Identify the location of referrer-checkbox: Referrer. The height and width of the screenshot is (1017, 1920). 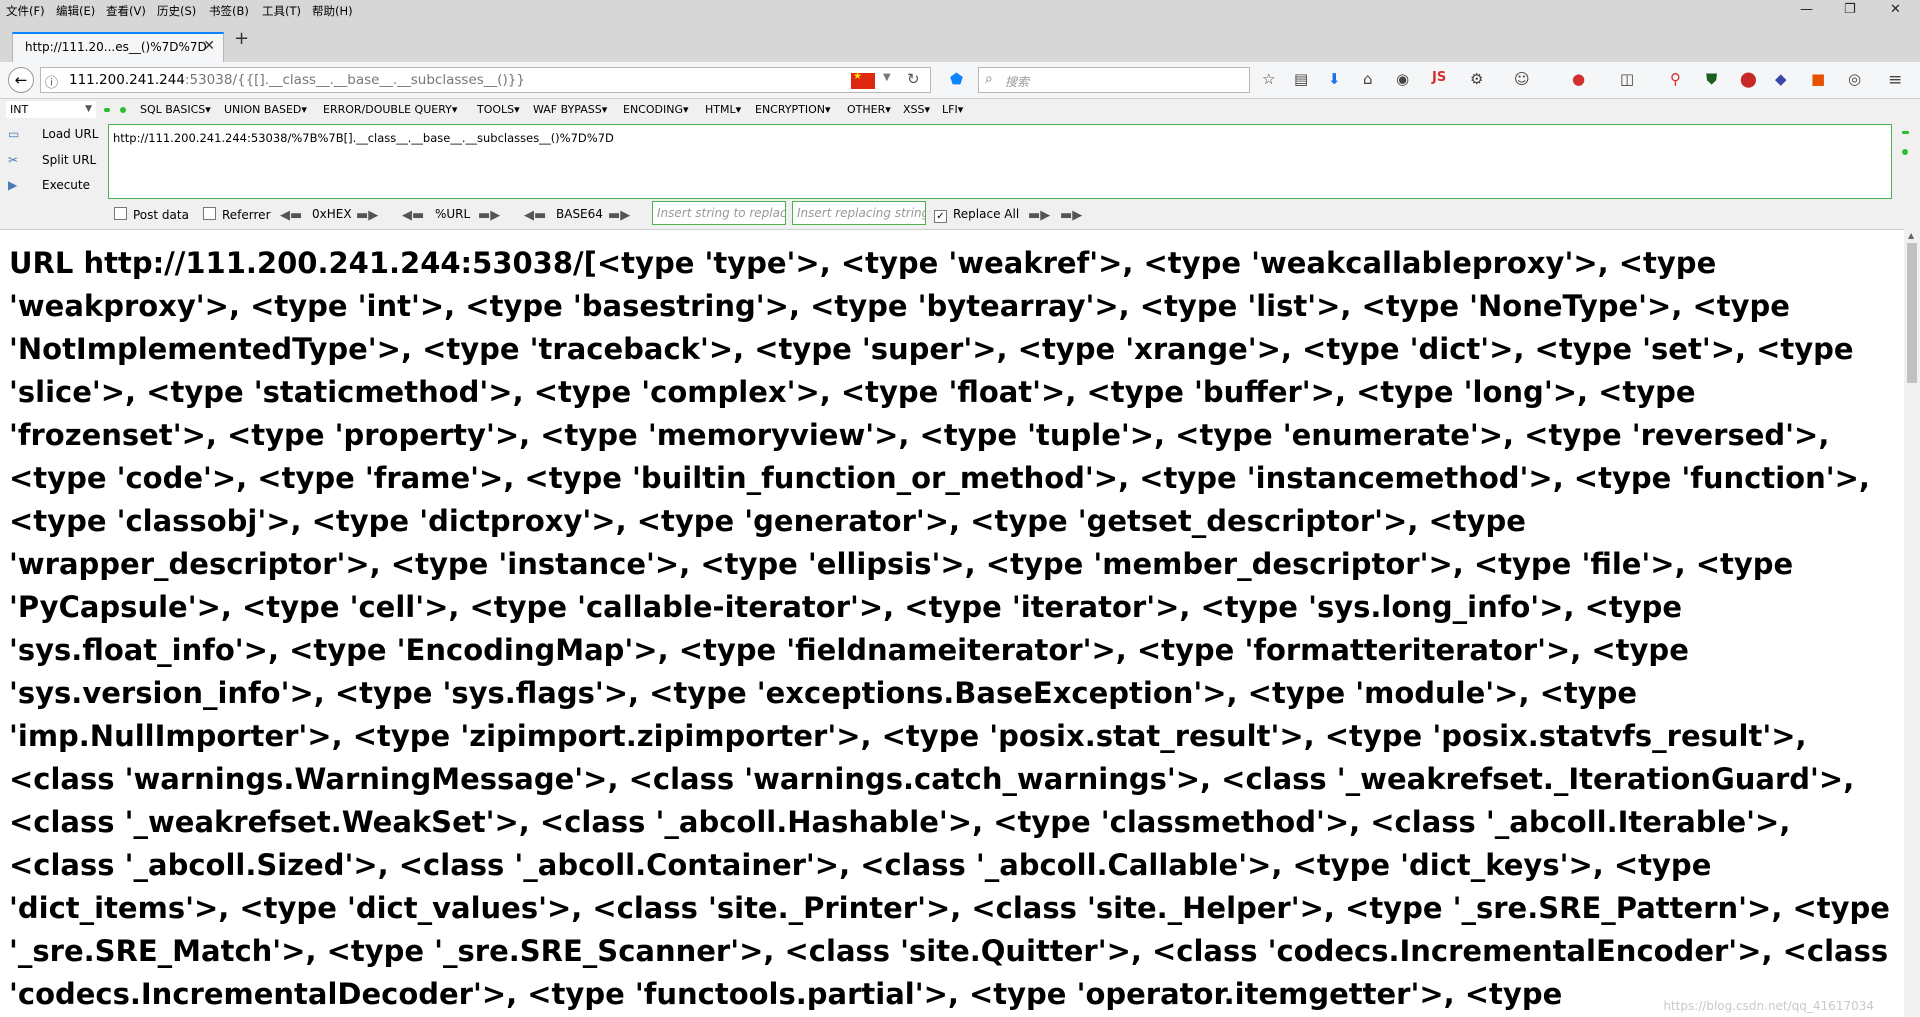
(237, 214).